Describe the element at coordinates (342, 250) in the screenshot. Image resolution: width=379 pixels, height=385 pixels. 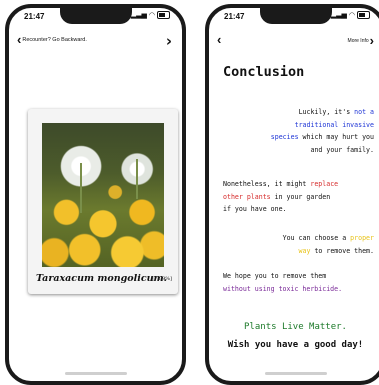
I see `text-span: to remove them.` at that location.